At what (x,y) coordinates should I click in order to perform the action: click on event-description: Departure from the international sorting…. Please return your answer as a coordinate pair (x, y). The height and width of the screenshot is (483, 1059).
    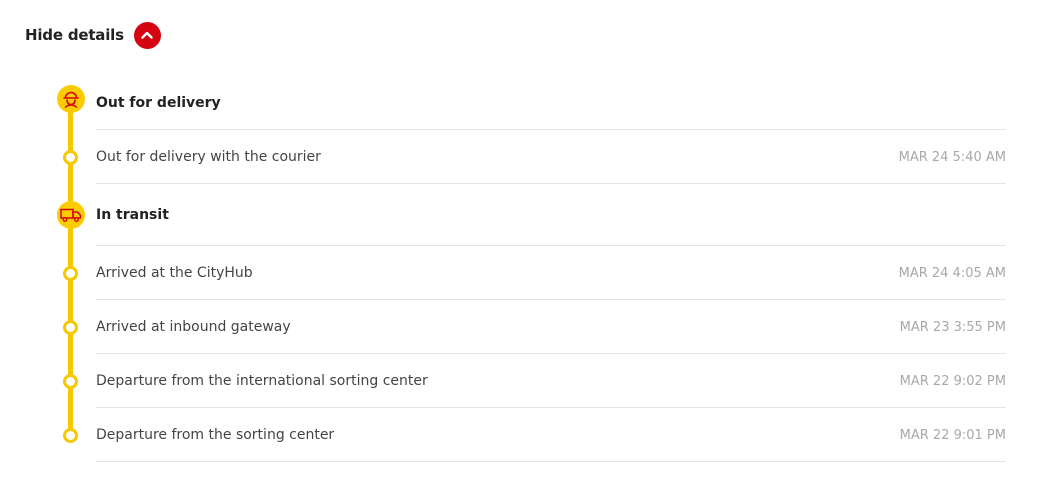
    Looking at the image, I should click on (262, 381).